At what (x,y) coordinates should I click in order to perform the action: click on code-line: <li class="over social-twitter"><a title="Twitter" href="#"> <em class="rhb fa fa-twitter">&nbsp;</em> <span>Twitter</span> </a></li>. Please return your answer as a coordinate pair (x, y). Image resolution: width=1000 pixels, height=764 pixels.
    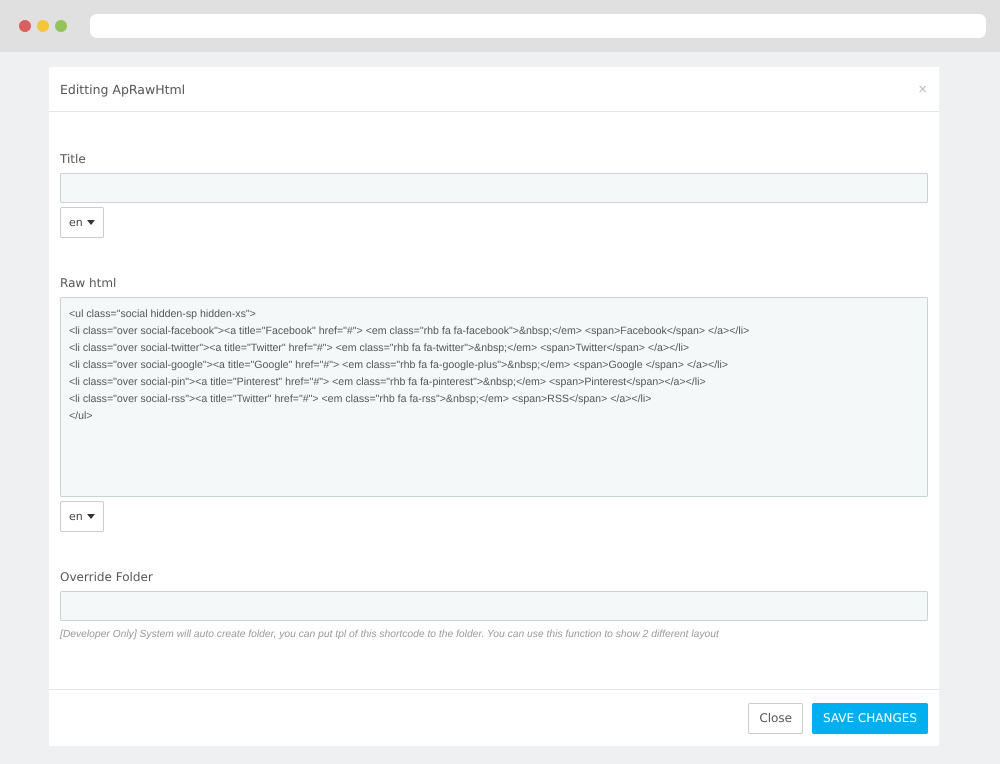
    Looking at the image, I should click on (379, 348).